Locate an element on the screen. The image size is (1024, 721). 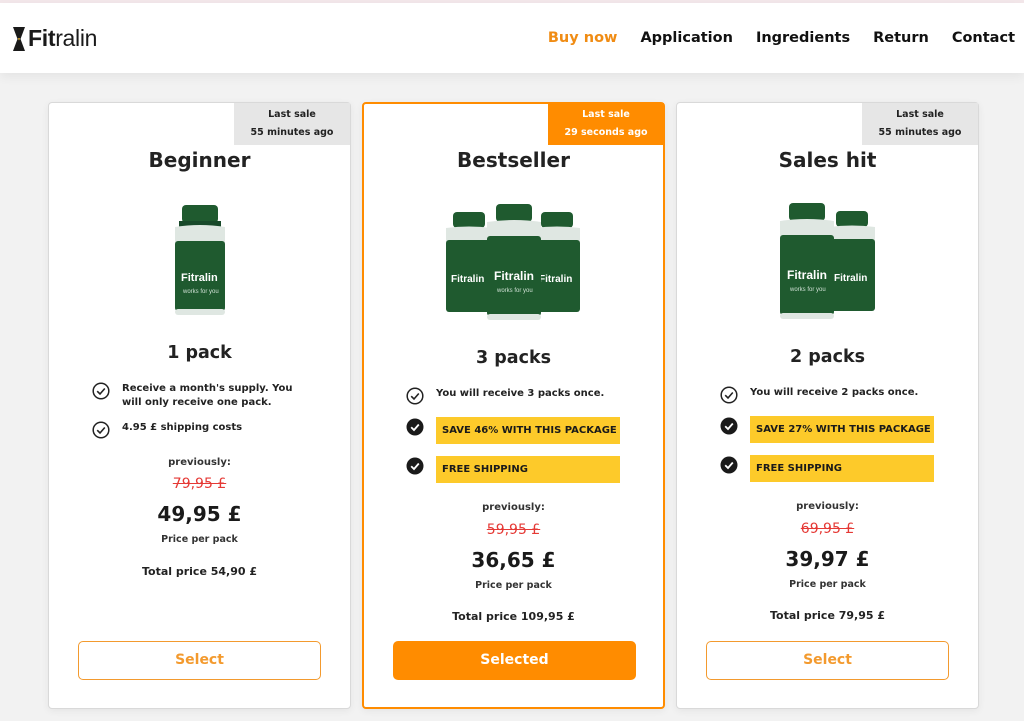
feature-item-highlight: SAVE 27% WITH THIS PACKAGE is located at coordinates (827, 429).